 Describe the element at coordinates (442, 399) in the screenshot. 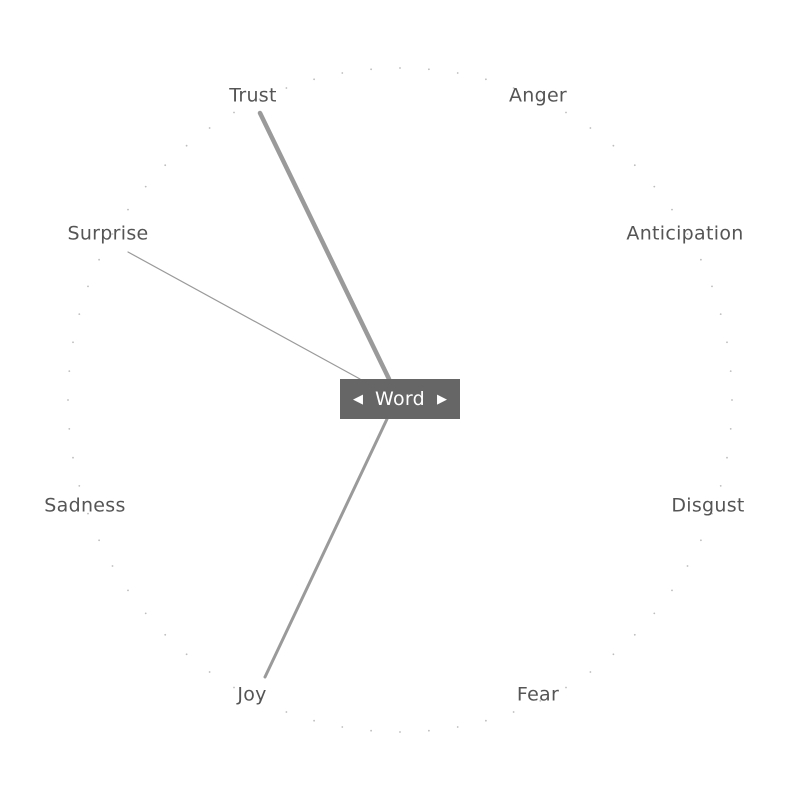

I see `next-word-arrow-icon: ▶` at that location.